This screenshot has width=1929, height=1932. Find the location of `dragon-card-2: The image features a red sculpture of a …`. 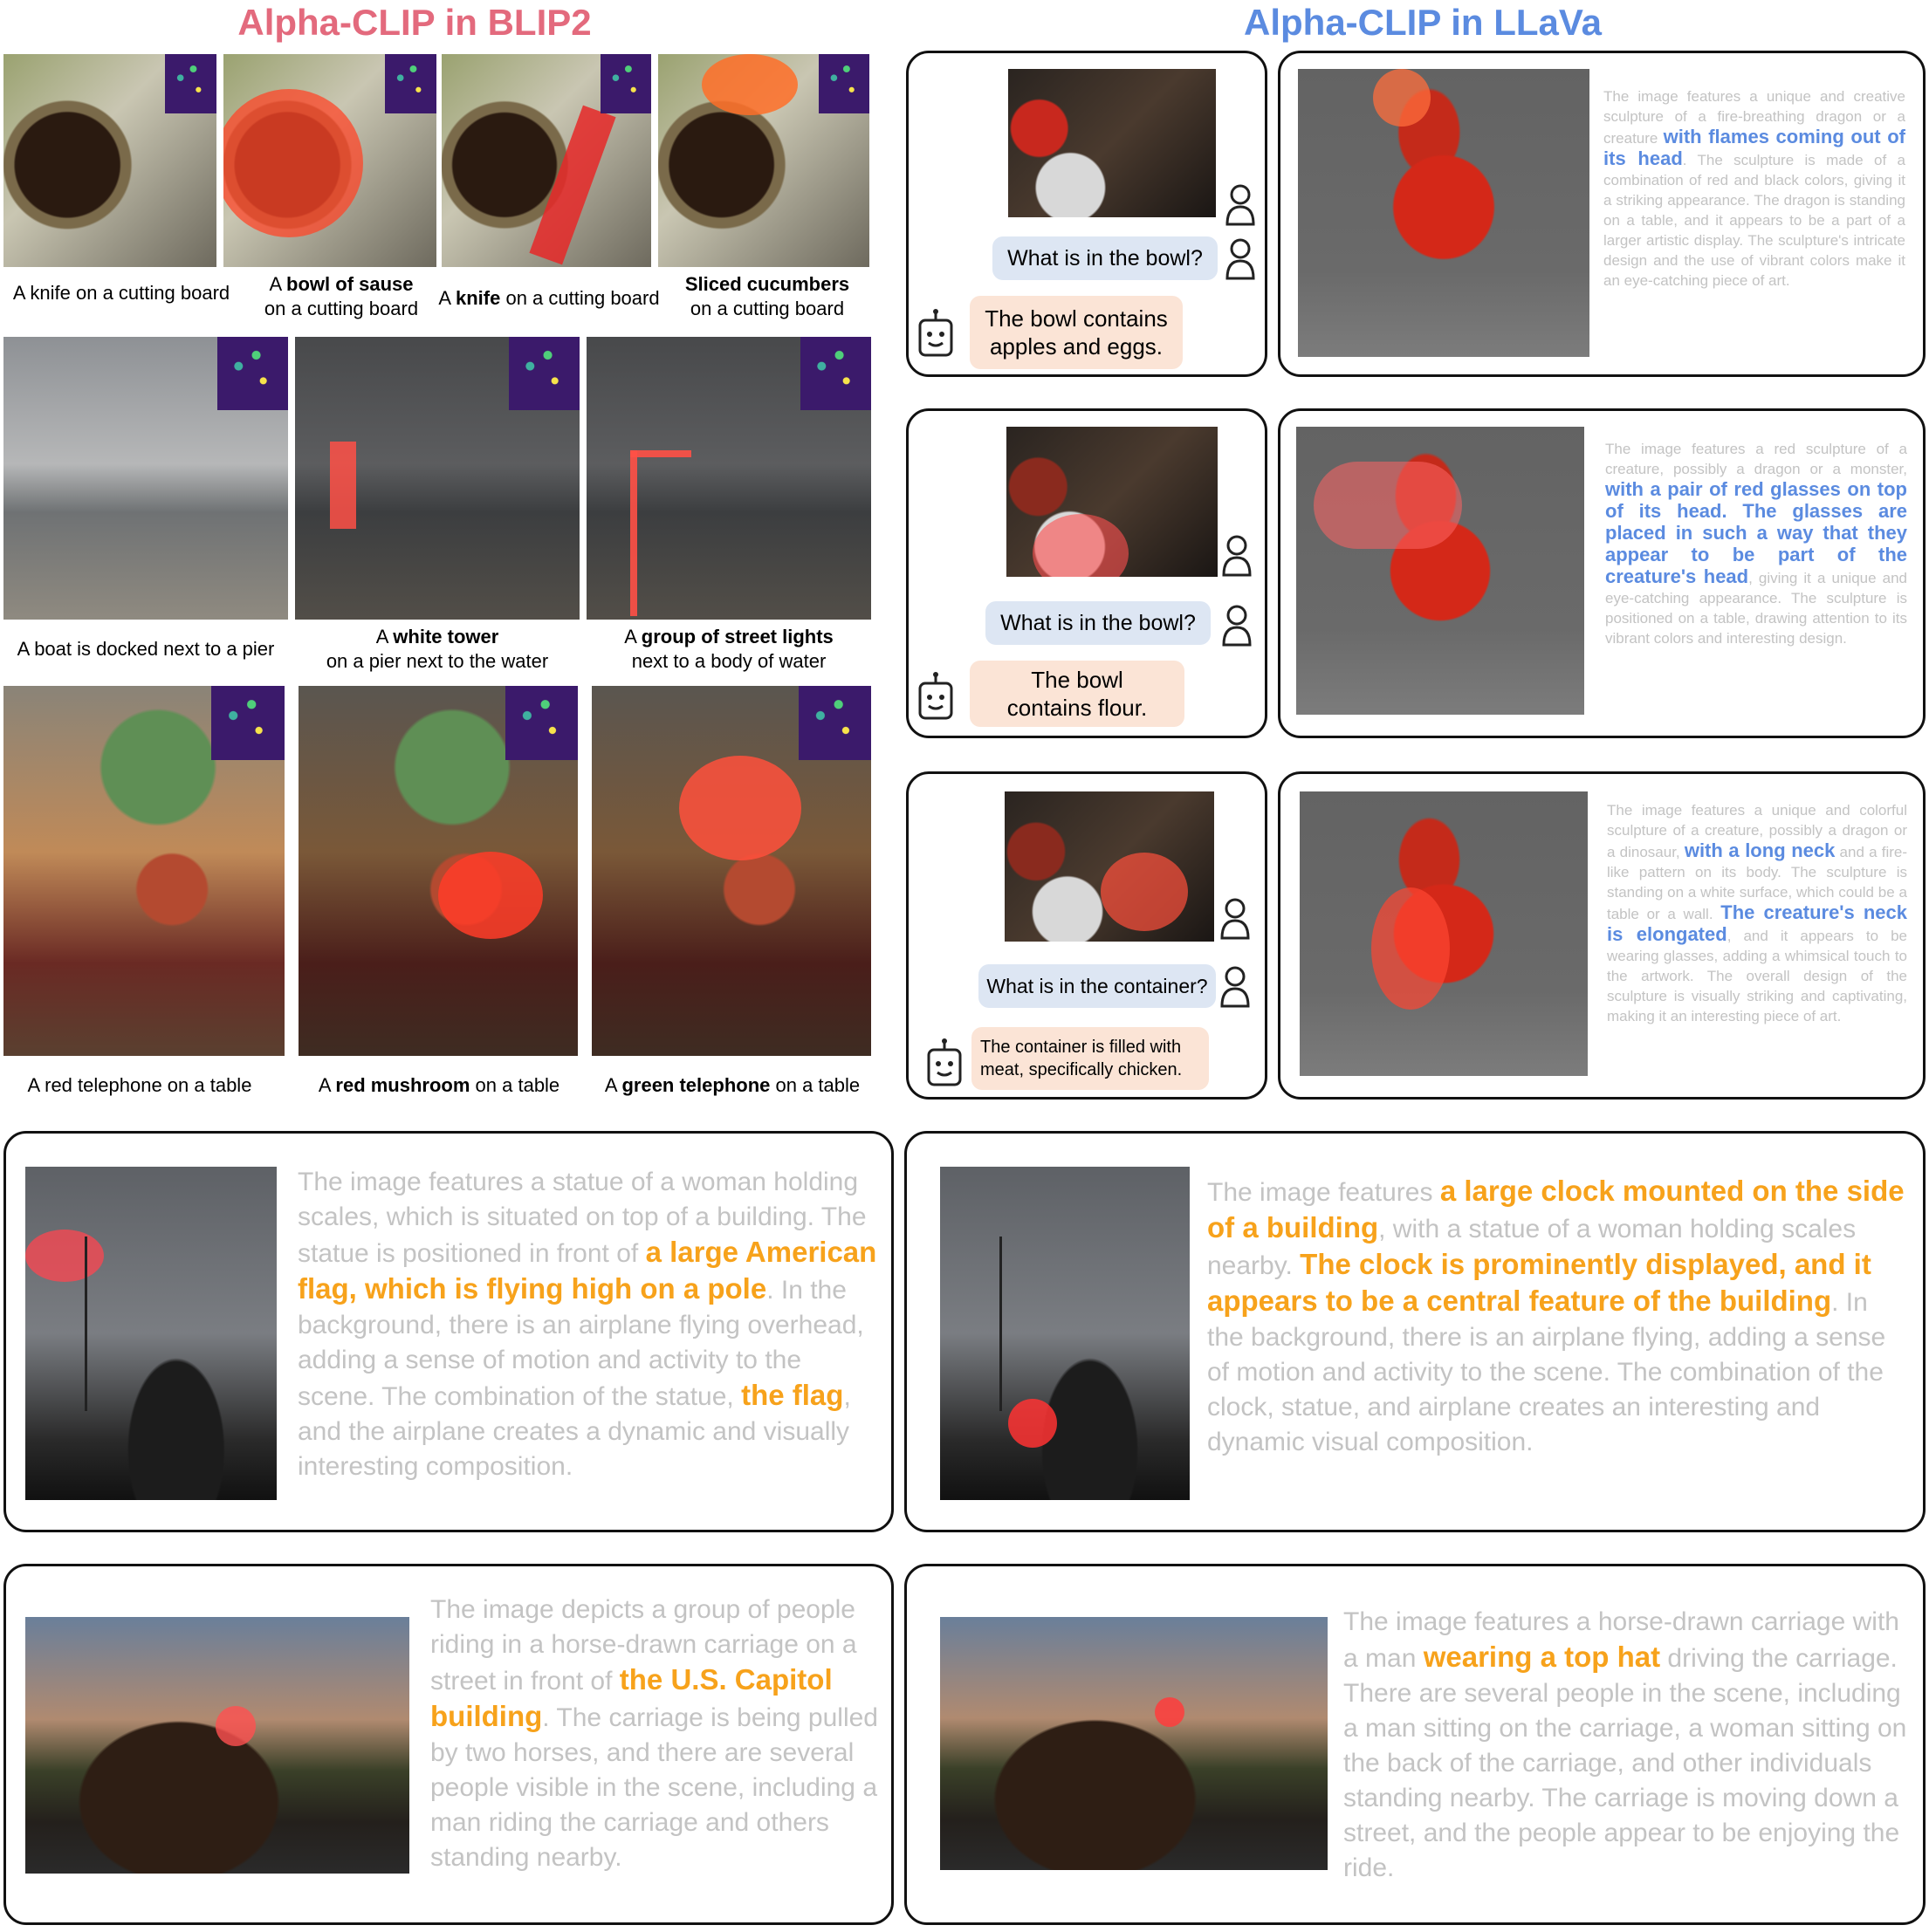

dragon-card-2: The image features a red sculpture of a … is located at coordinates (1602, 573).